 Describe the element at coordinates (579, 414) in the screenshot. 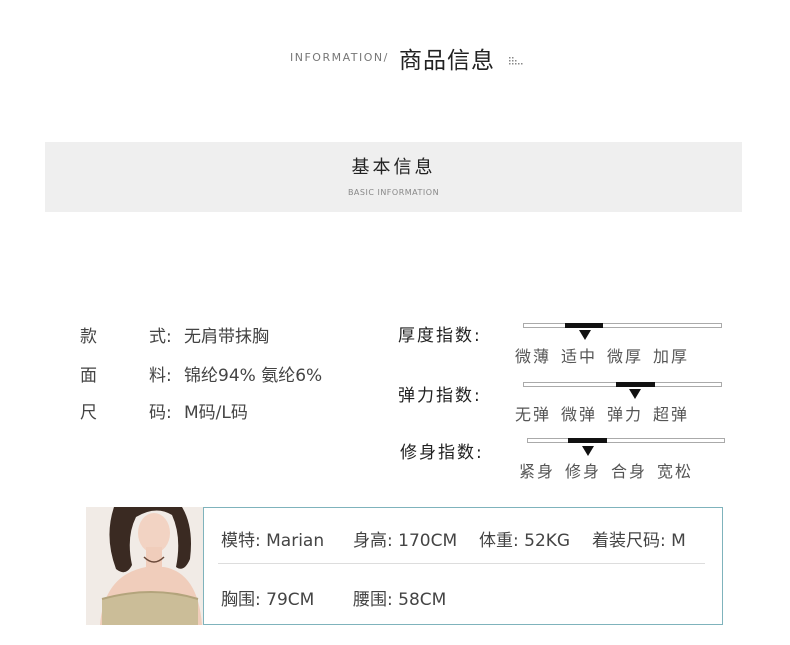

I see `elasticity-option: 微弹` at that location.